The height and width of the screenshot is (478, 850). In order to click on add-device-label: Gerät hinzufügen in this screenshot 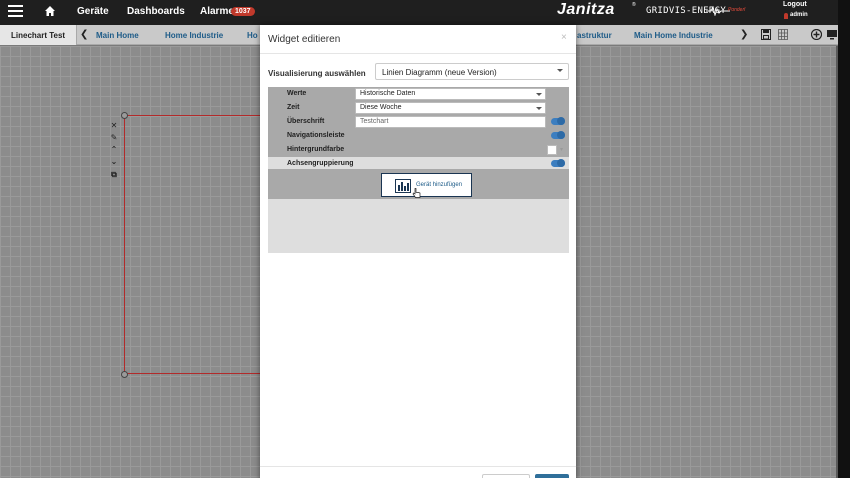, I will do `click(439, 185)`.